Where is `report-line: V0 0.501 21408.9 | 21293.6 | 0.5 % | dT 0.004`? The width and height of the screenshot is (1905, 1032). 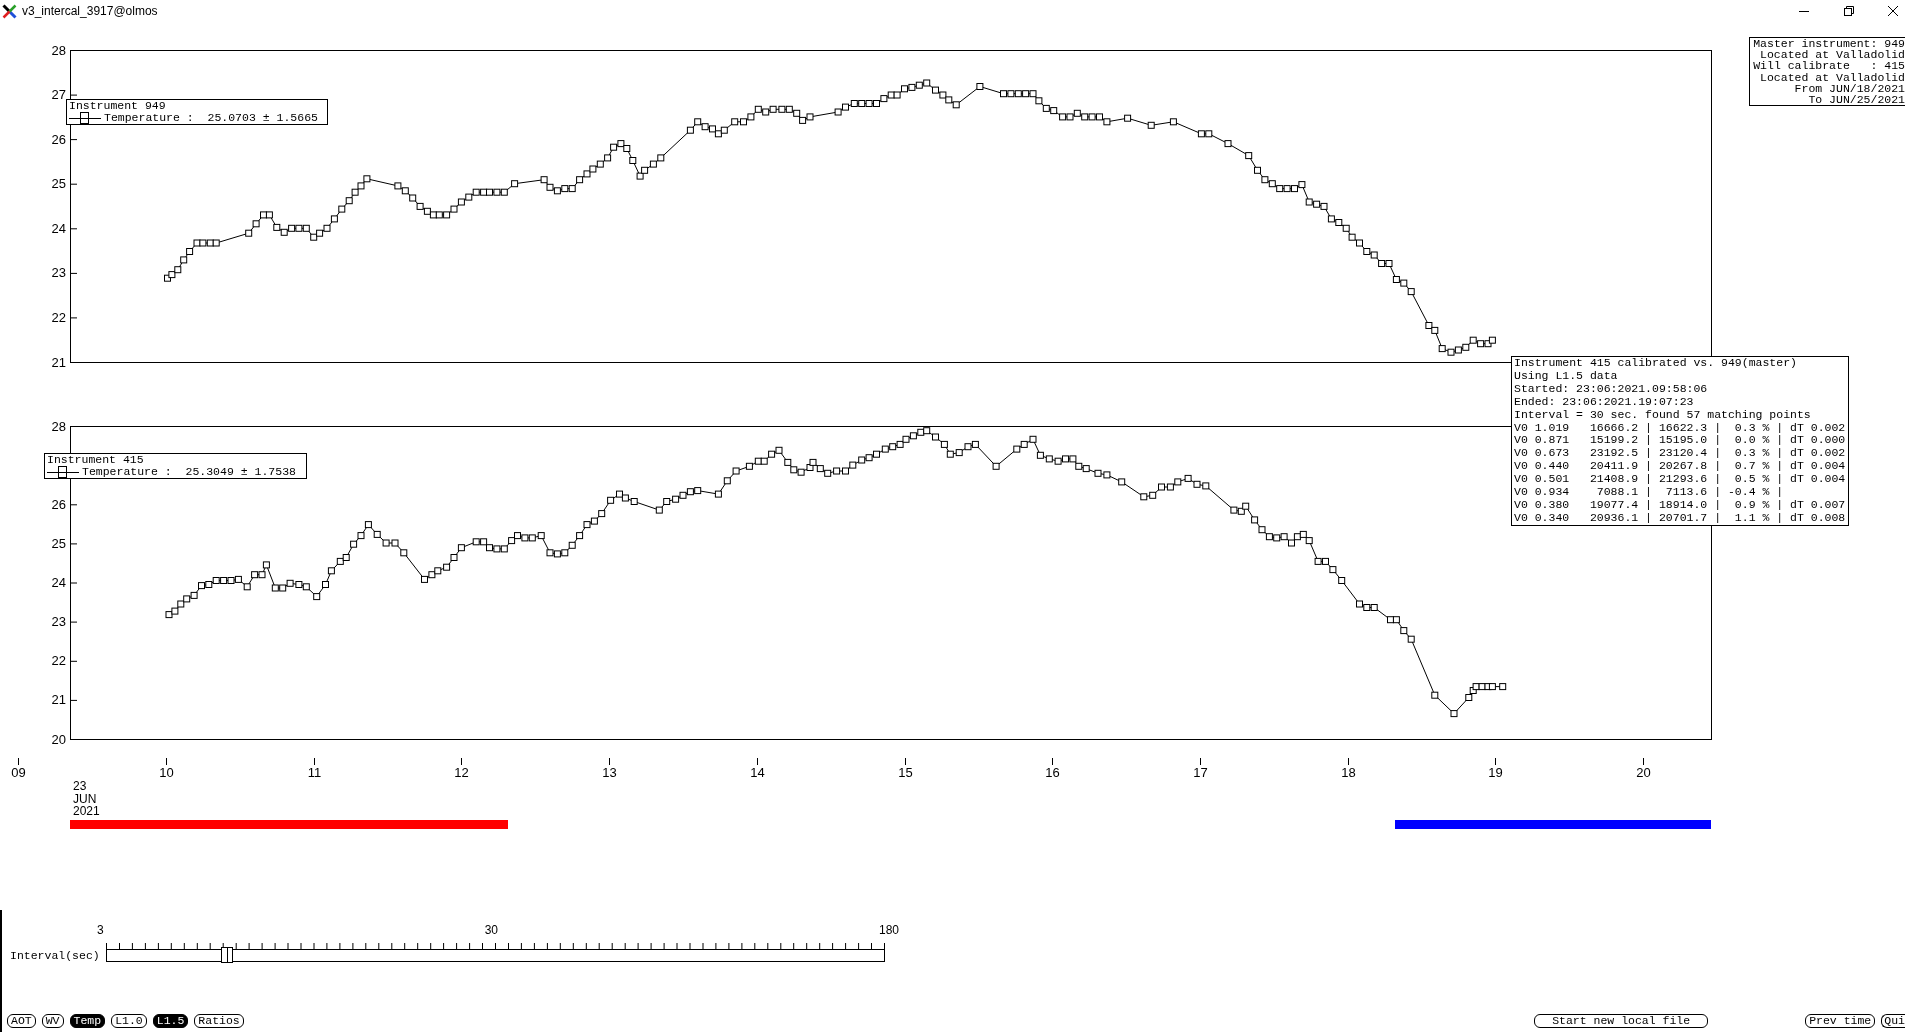
report-line: V0 0.501 21408.9 | 21293.6 | 0.5 % | dT 0.004 is located at coordinates (1680, 480).